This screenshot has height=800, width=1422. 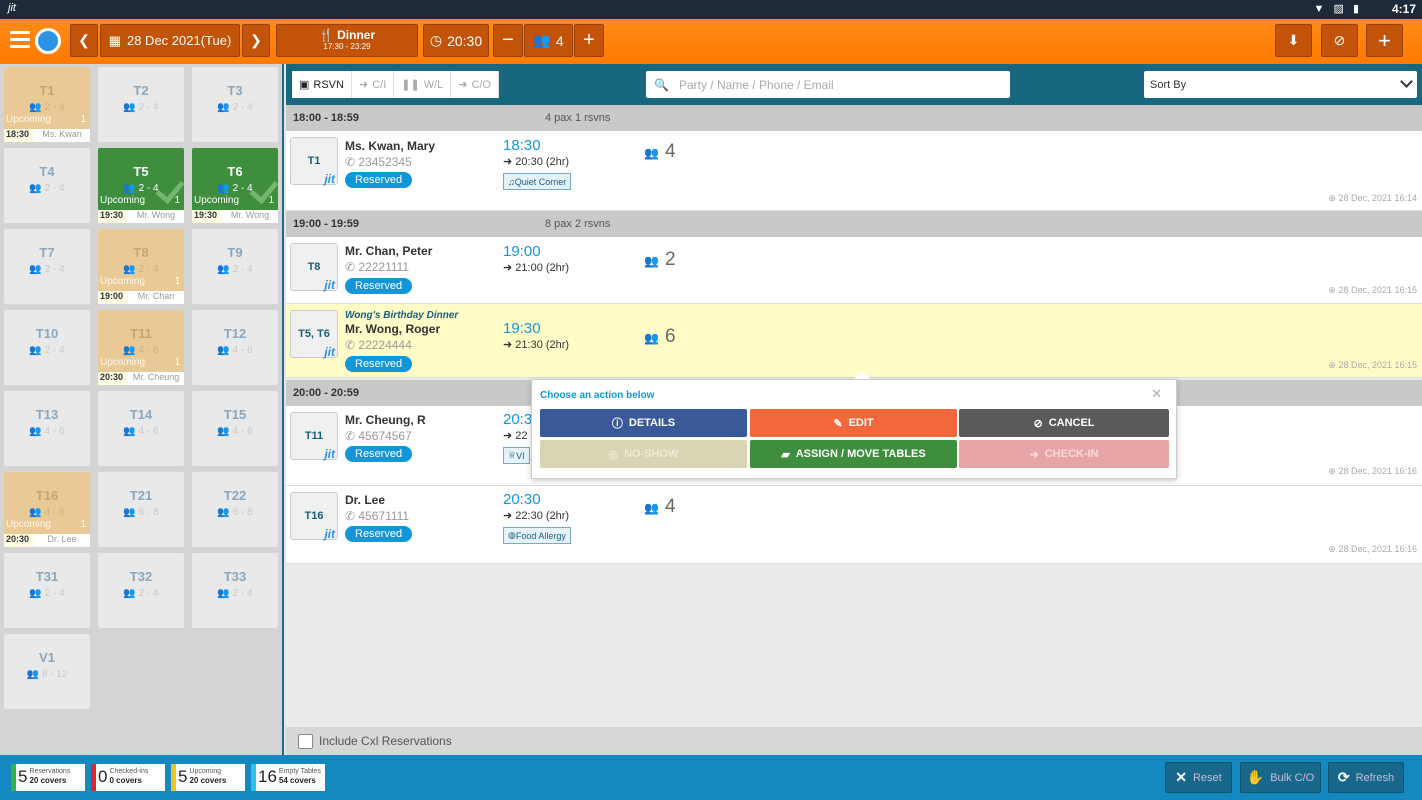 What do you see at coordinates (1366, 777) in the screenshot?
I see `refresh-button: ⟳ Refresh` at bounding box center [1366, 777].